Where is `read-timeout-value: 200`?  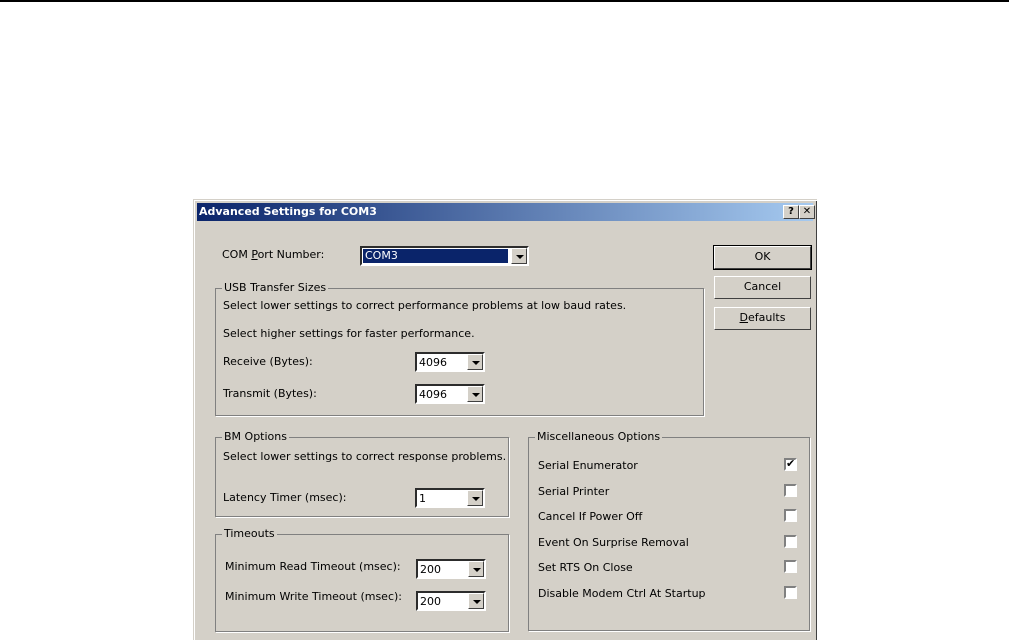 read-timeout-value: 200 is located at coordinates (430, 569).